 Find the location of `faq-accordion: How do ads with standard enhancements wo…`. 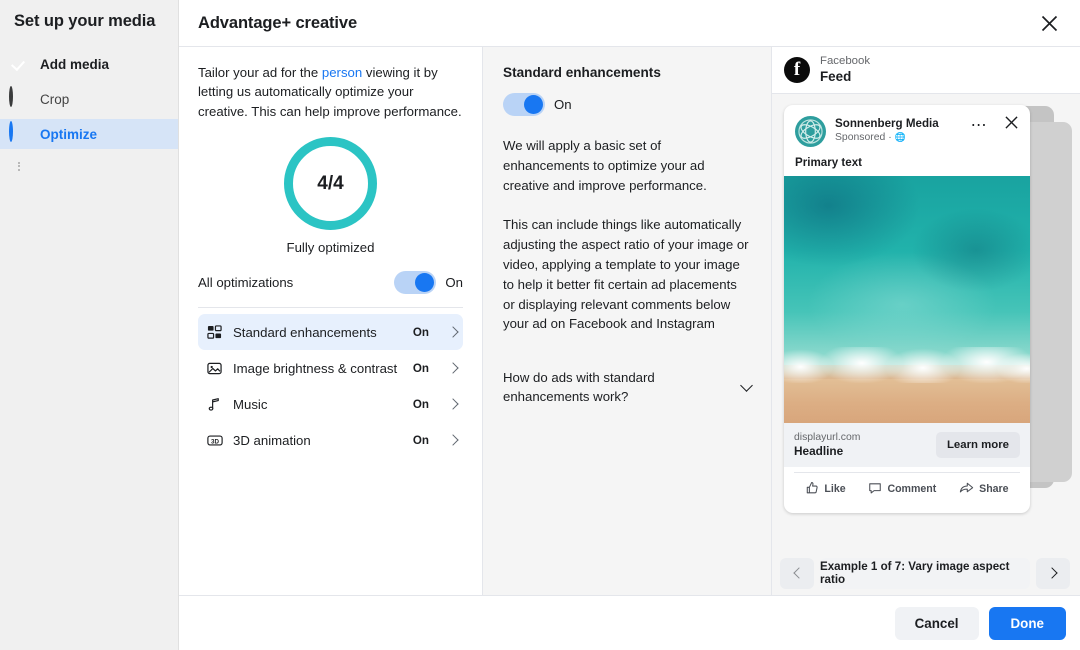

faq-accordion: How do ads with standard enhancements wo… is located at coordinates (628, 387).